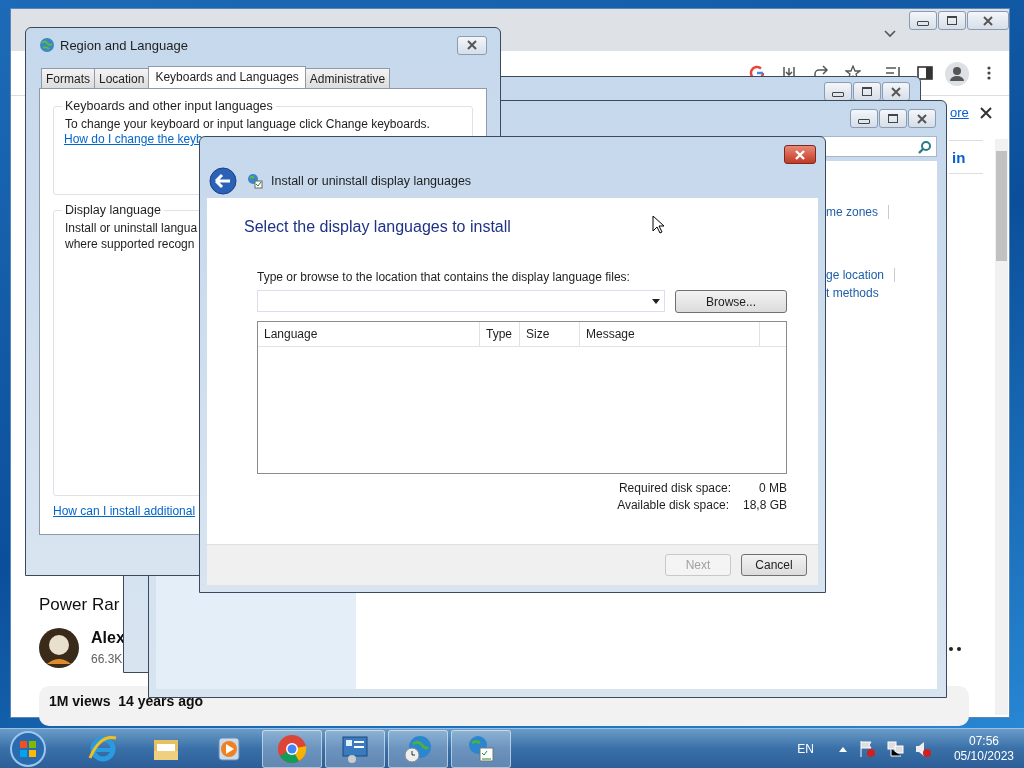  What do you see at coordinates (670, 334) in the screenshot?
I see `column-header: Message` at bounding box center [670, 334].